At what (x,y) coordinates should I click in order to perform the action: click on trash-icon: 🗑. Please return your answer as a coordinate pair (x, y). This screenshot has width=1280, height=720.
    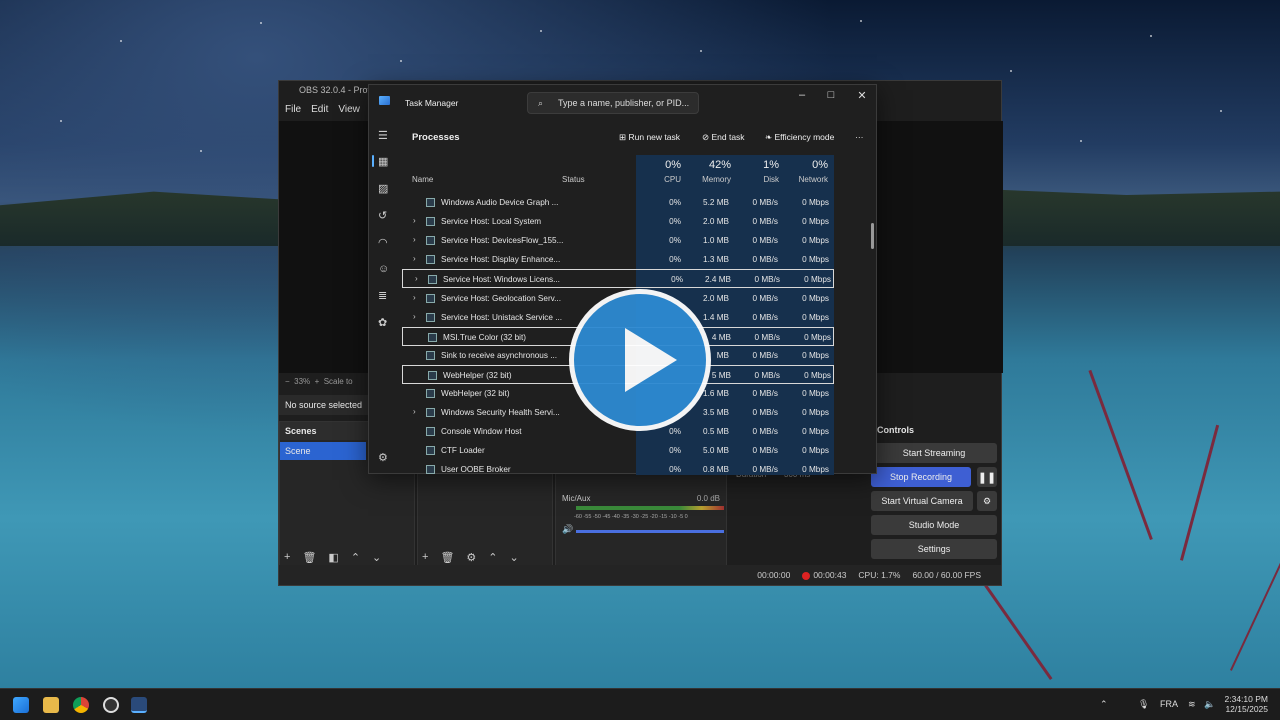
    Looking at the image, I should click on (309, 557).